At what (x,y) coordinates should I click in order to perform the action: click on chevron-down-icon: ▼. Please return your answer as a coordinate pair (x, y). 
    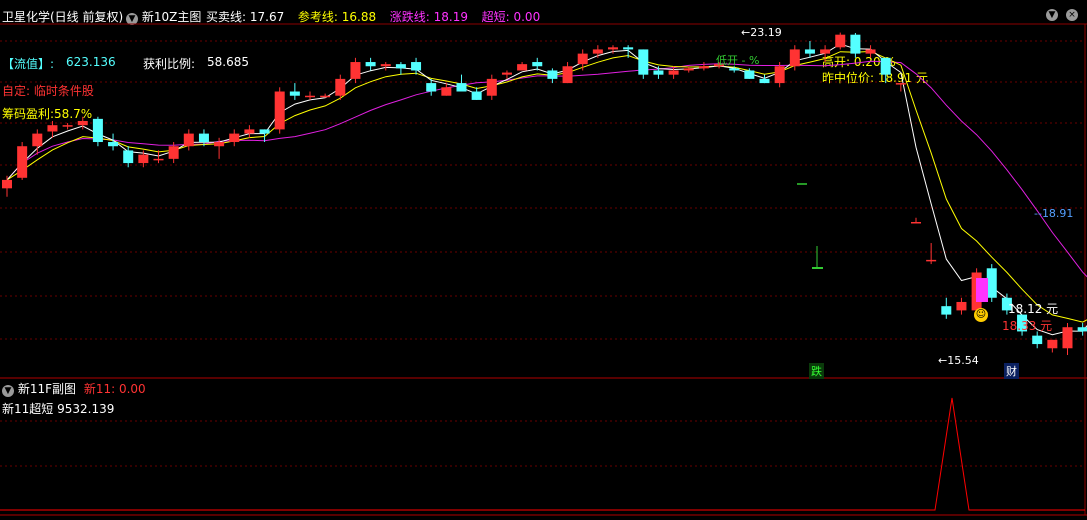
    Looking at the image, I should click on (8, 391).